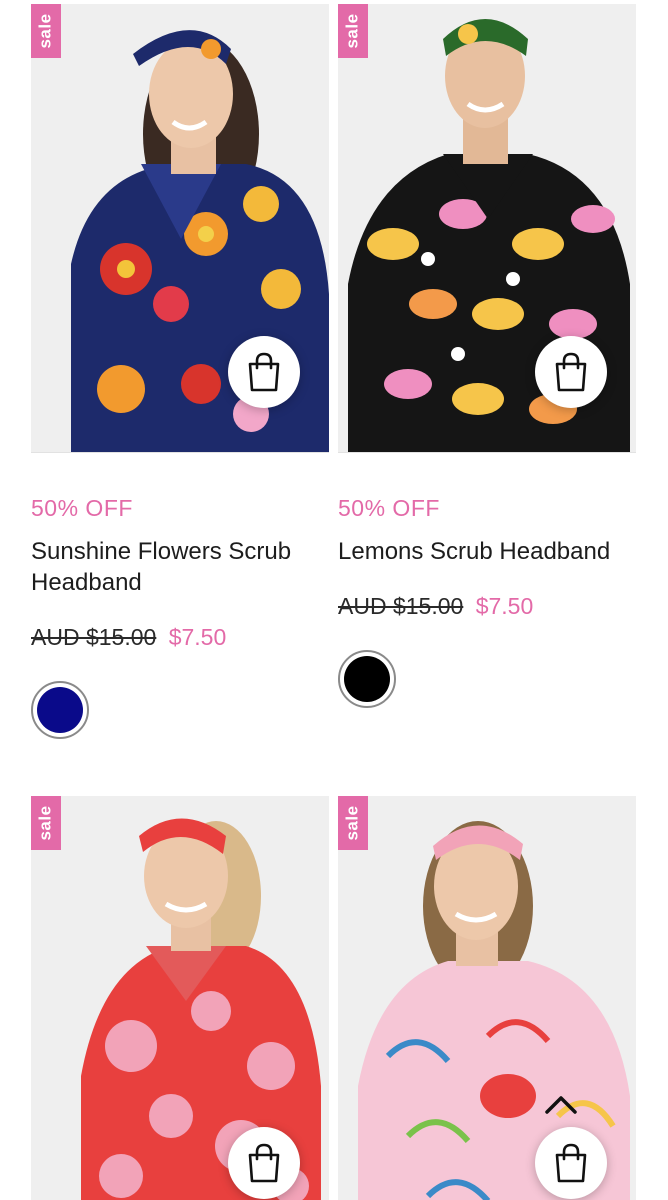  I want to click on scroll-top-button, so click(561, 1106).